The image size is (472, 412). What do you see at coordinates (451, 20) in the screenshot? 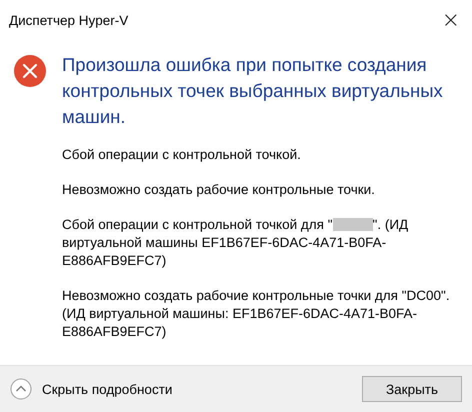
I see `close-button: ×` at bounding box center [451, 20].